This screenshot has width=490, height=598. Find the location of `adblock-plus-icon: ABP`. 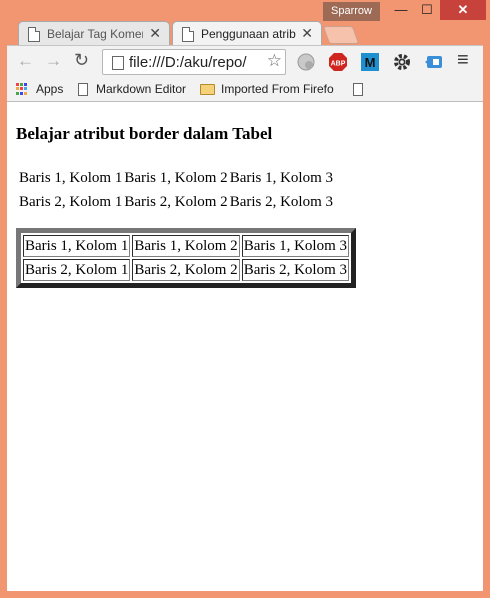

adblock-plus-icon: ABP is located at coordinates (338, 62).